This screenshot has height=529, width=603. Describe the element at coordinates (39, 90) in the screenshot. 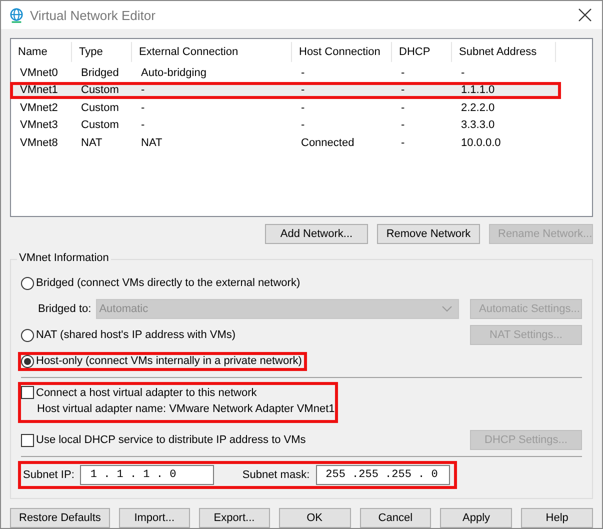

I see `table-cell-text: VMnet1` at that location.